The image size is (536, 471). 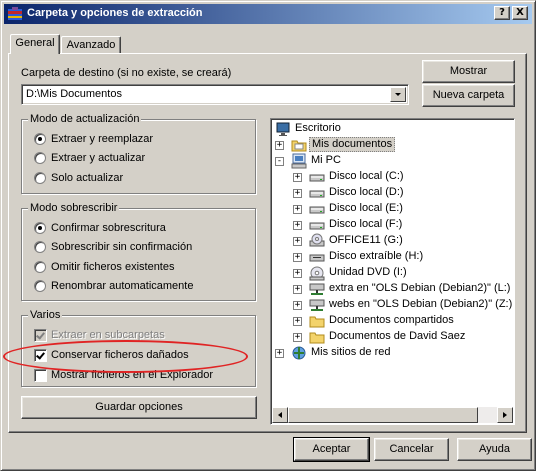 I want to click on tab-general: General, so click(x=35, y=44).